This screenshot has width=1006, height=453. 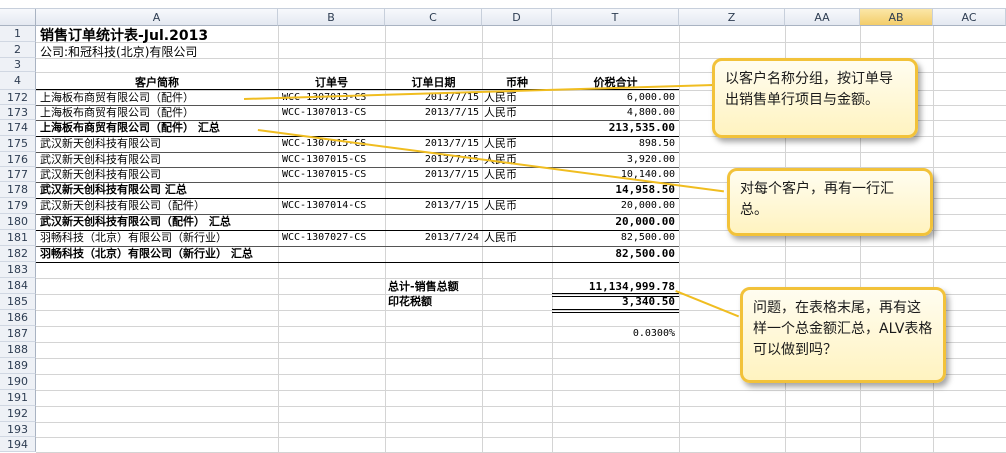 What do you see at coordinates (18, 50) in the screenshot?
I see `row-header: 2` at bounding box center [18, 50].